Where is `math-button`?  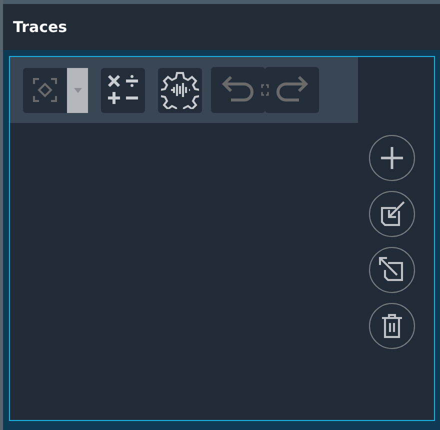 math-button is located at coordinates (123, 90).